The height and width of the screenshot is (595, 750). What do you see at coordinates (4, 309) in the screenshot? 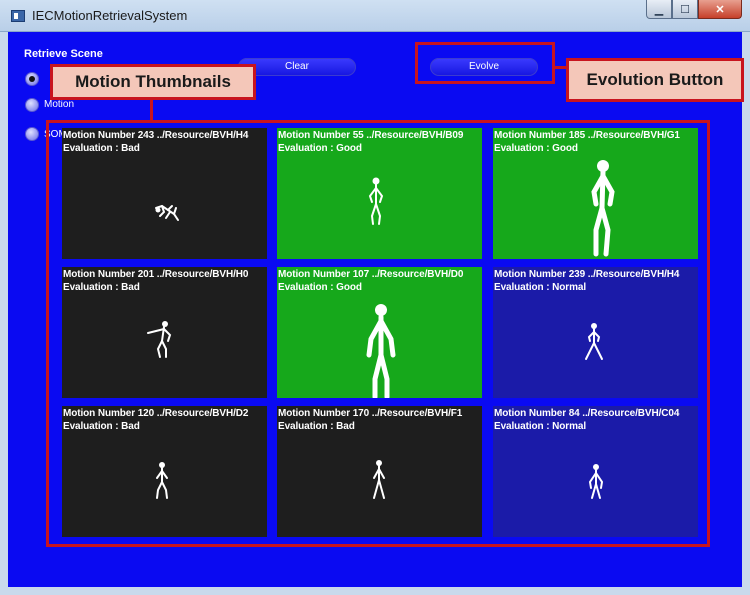
I see `window-frame-left` at bounding box center [4, 309].